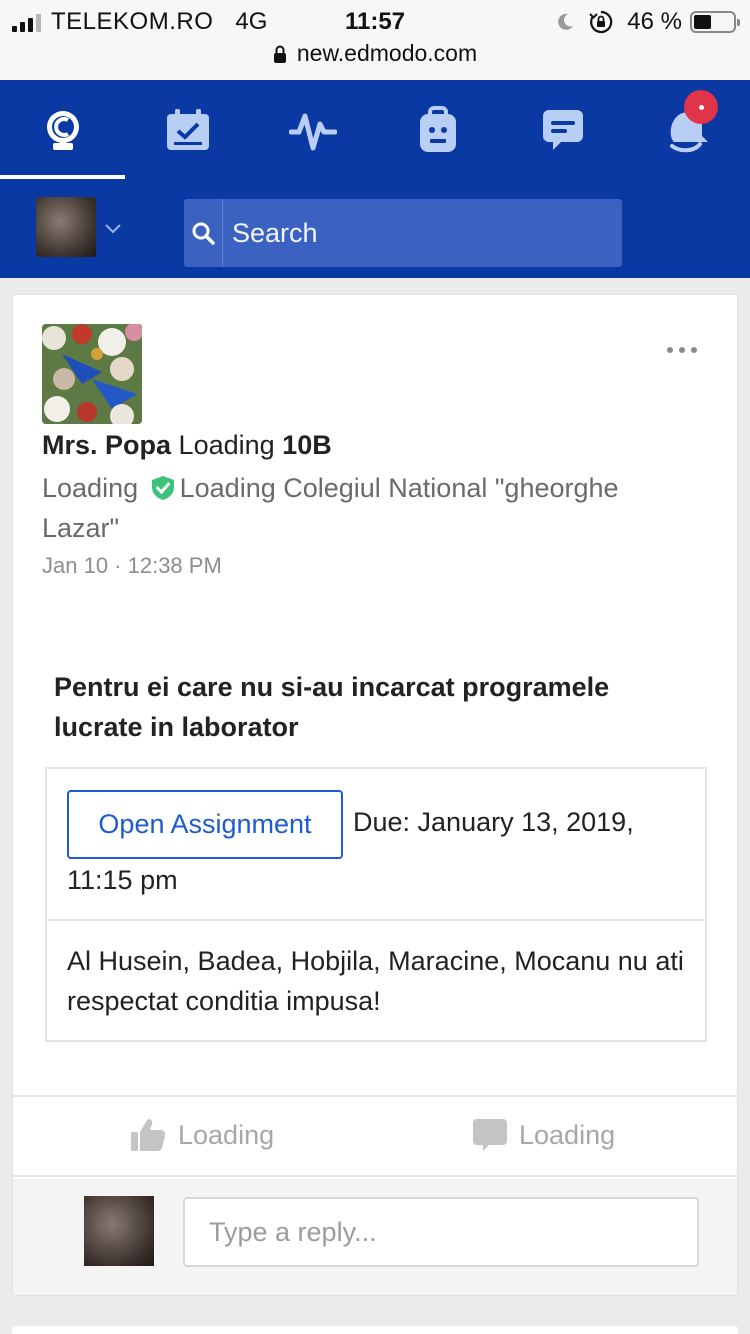 Image resolution: width=750 pixels, height=1334 pixels. What do you see at coordinates (441, 1232) in the screenshot?
I see `reply-input` at bounding box center [441, 1232].